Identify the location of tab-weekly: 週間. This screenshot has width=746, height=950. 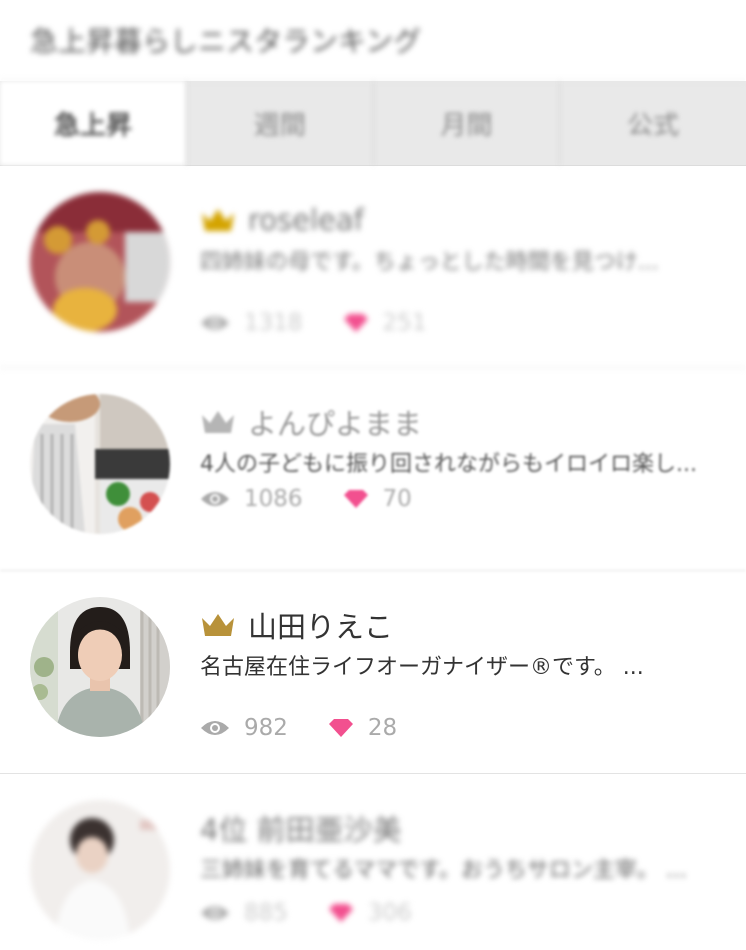
(279, 123).